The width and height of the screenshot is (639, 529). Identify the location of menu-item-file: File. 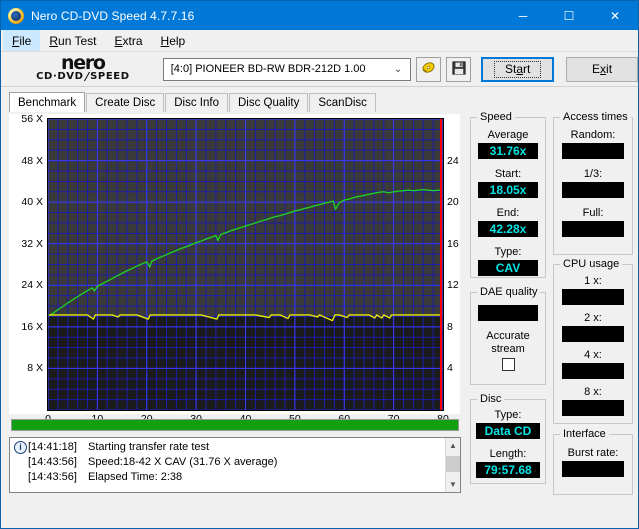
(22, 40).